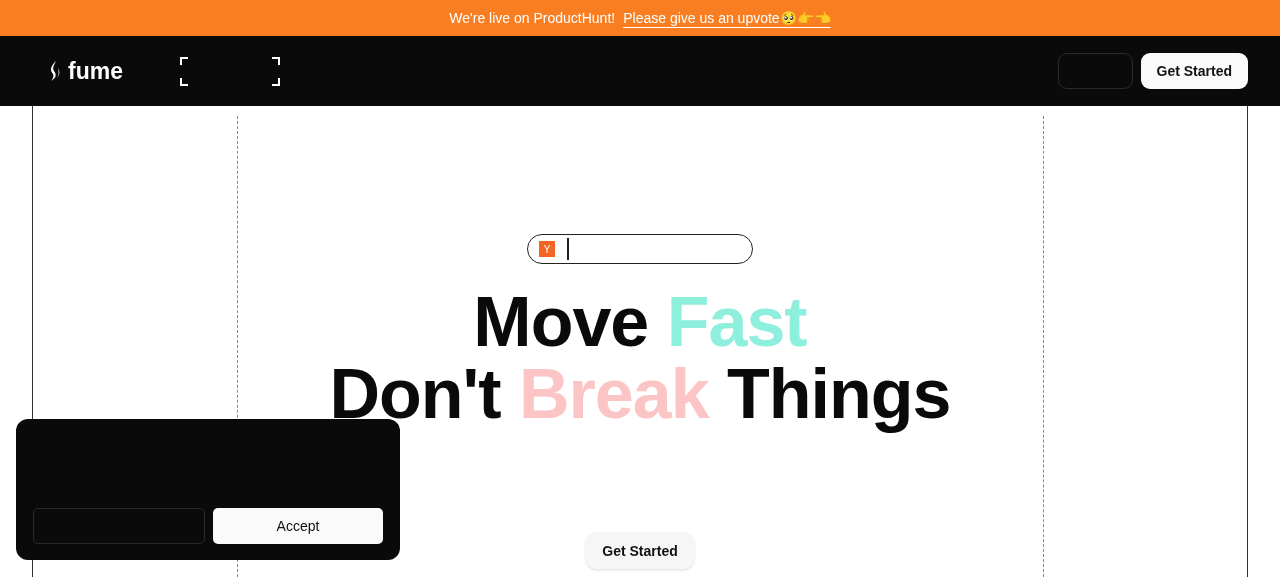  What do you see at coordinates (532, 18) in the screenshot?
I see `banner-text: We're live on ProductHunt!` at bounding box center [532, 18].